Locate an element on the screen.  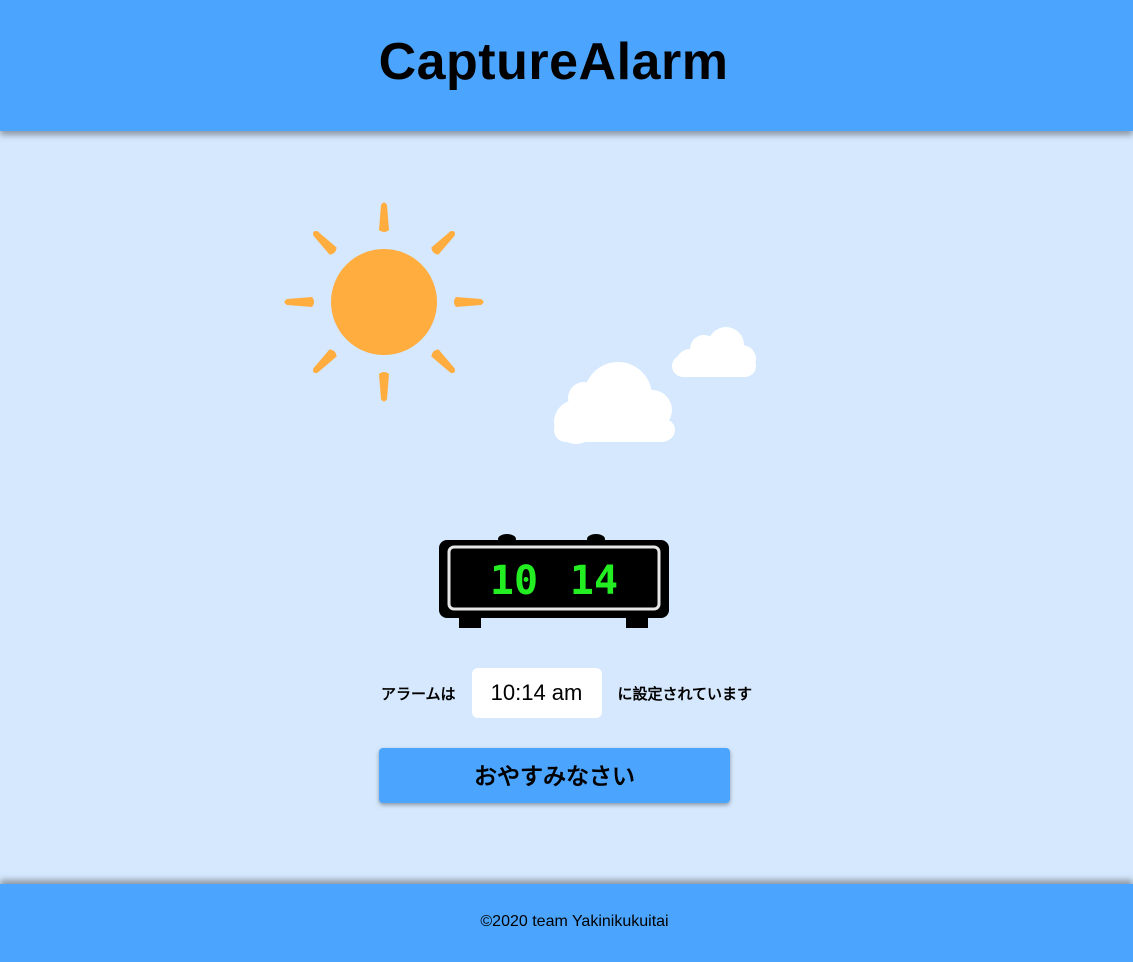
alarm-status: アラームは 10:14 am に設定されています is located at coordinates (566, 693).